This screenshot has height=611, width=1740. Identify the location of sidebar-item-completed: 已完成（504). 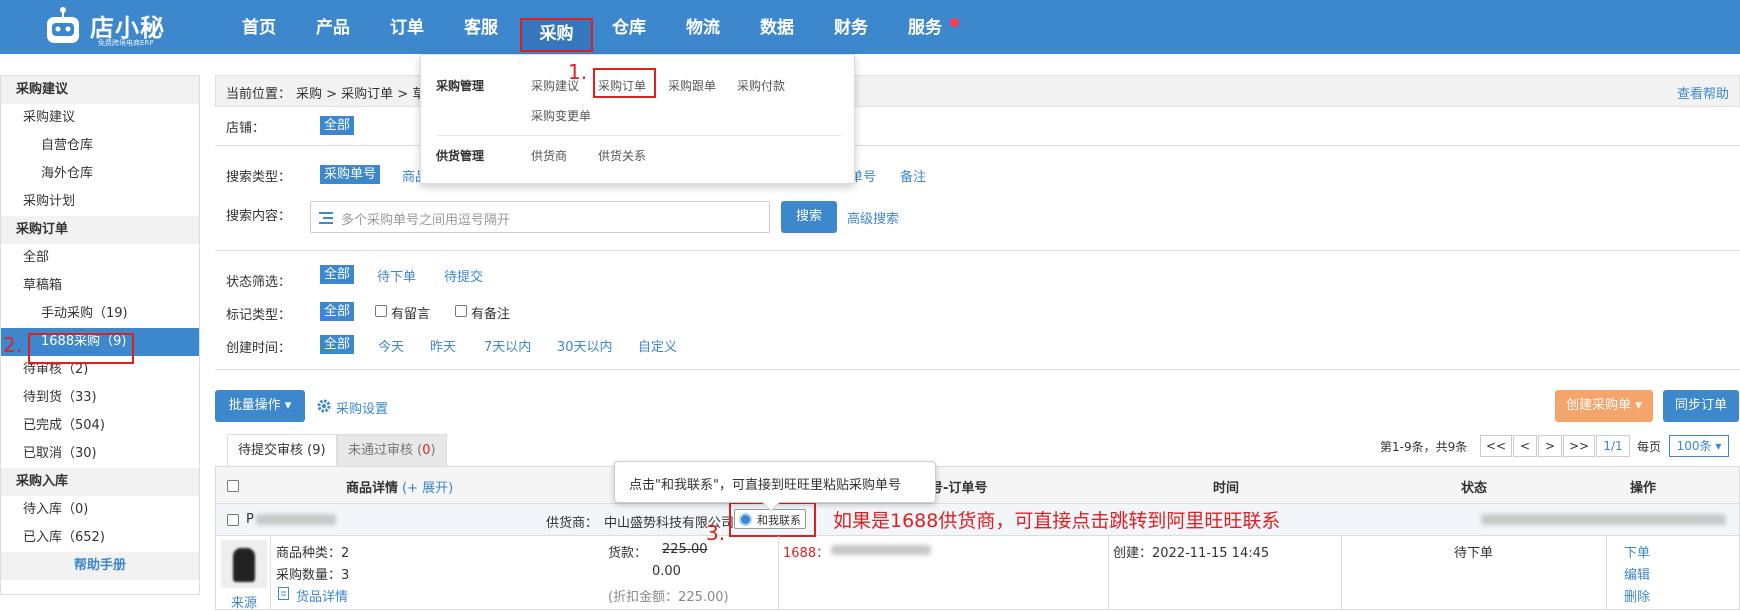
(100, 426).